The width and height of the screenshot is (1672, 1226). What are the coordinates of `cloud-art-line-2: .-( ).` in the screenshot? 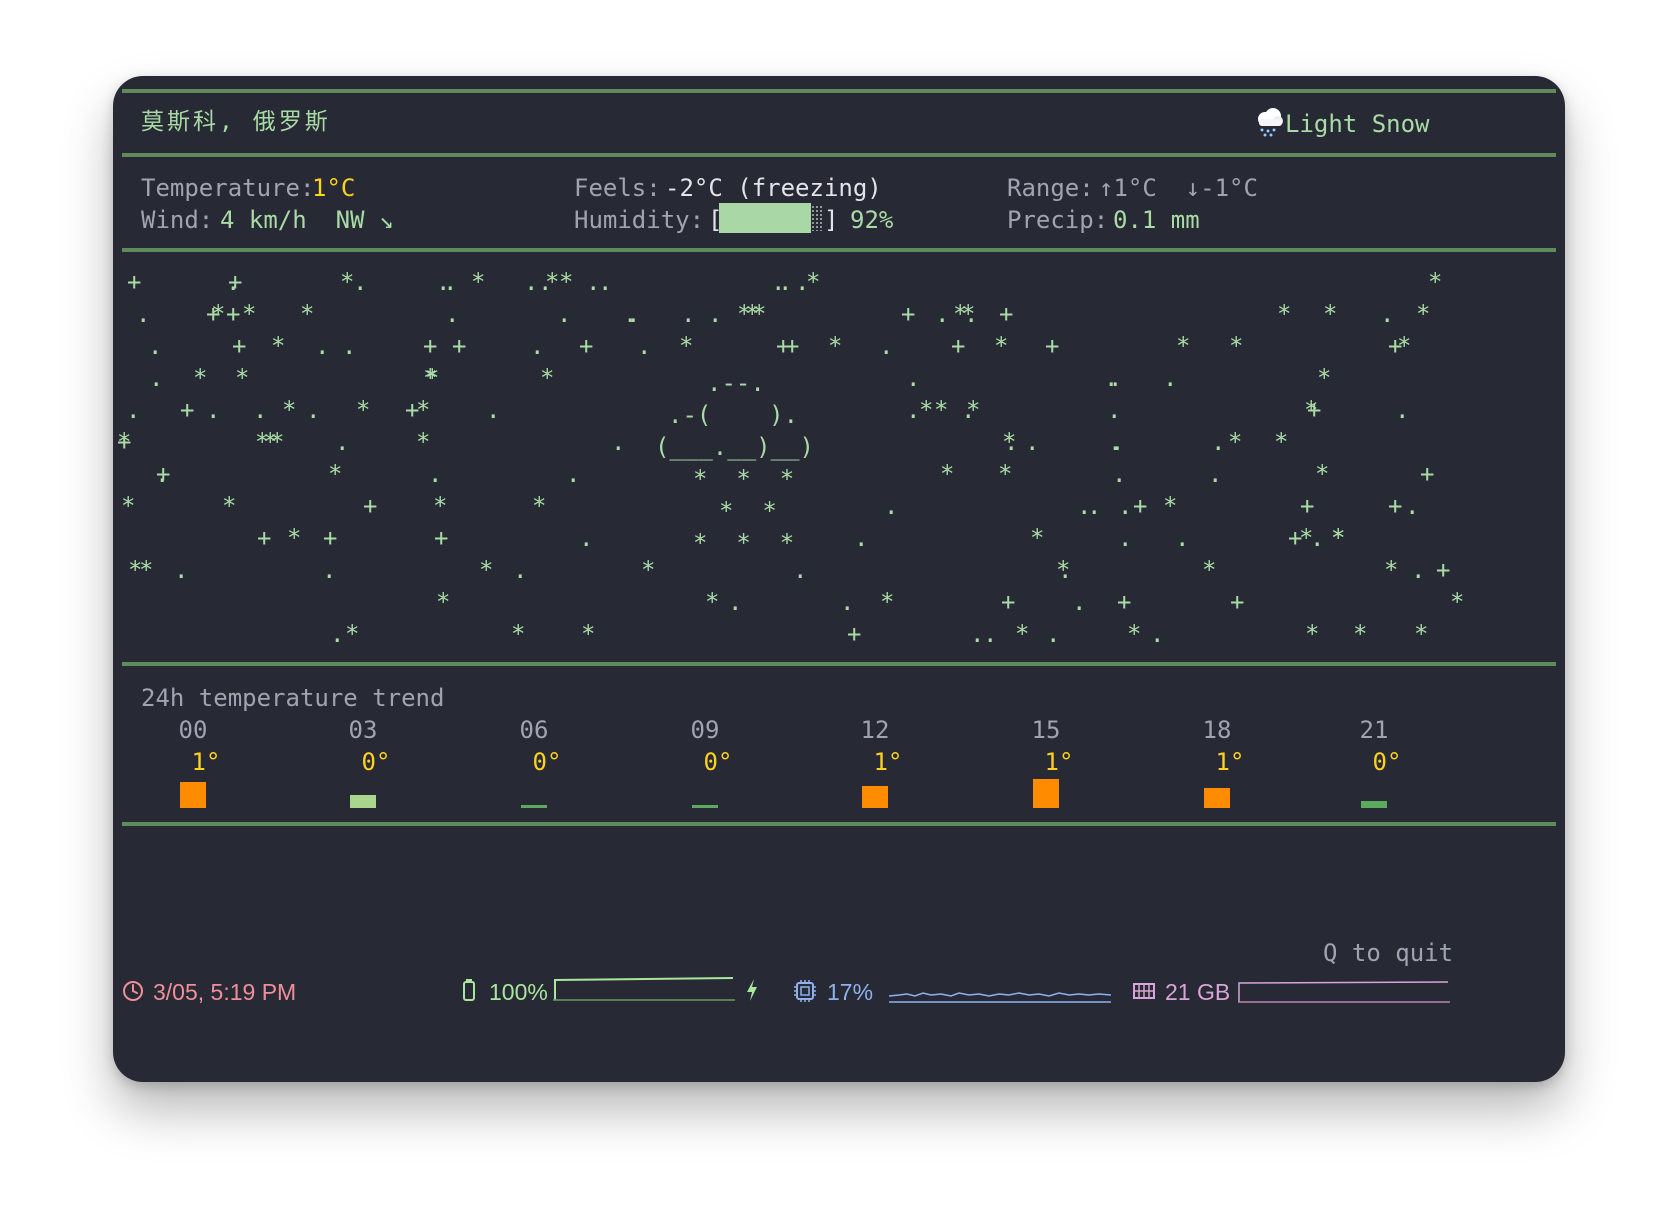 It's located at (733, 415).